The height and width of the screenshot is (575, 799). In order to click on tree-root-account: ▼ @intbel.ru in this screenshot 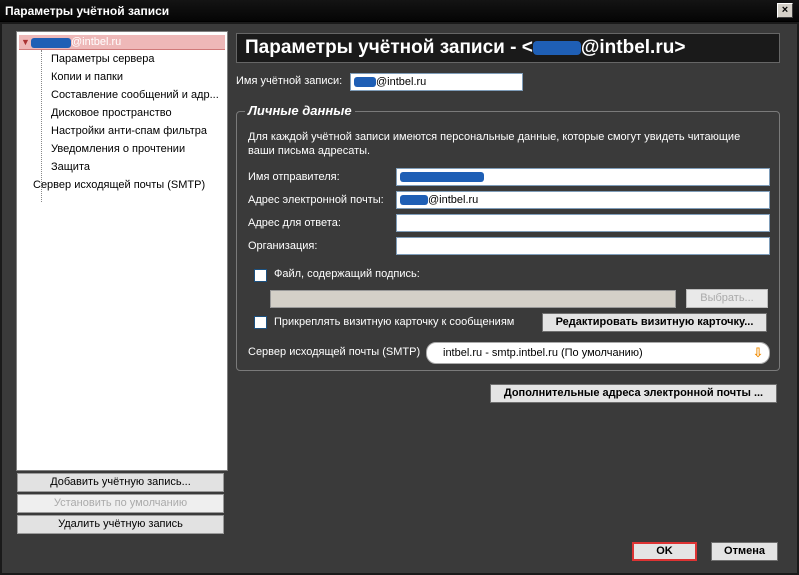, I will do `click(122, 42)`.